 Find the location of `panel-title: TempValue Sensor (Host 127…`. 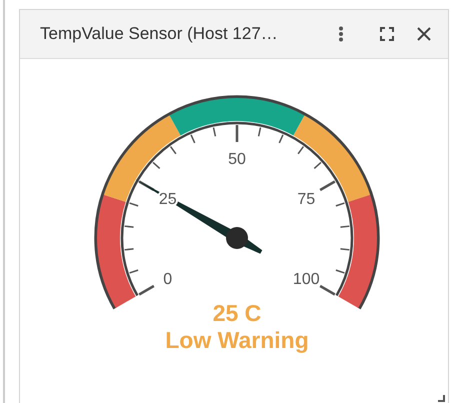

panel-title: TempValue Sensor (Host 127… is located at coordinates (159, 34).